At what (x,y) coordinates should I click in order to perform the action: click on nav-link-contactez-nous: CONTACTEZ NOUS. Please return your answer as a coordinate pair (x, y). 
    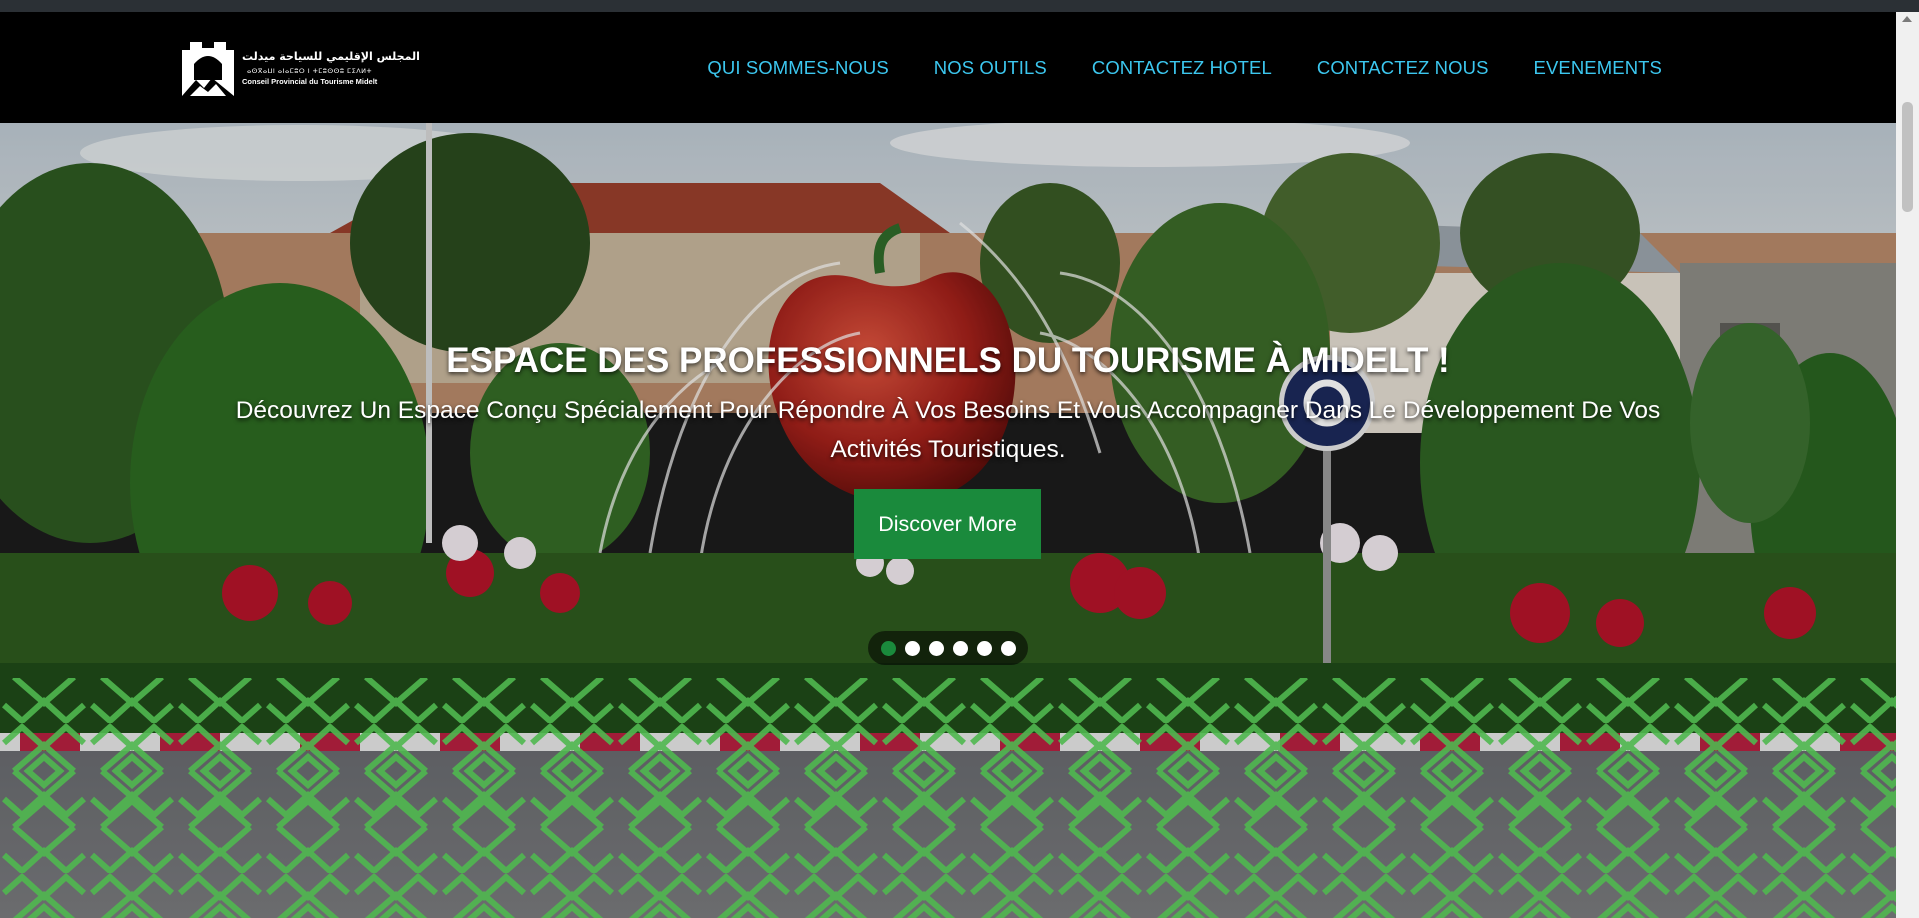
    Looking at the image, I should click on (1403, 68).